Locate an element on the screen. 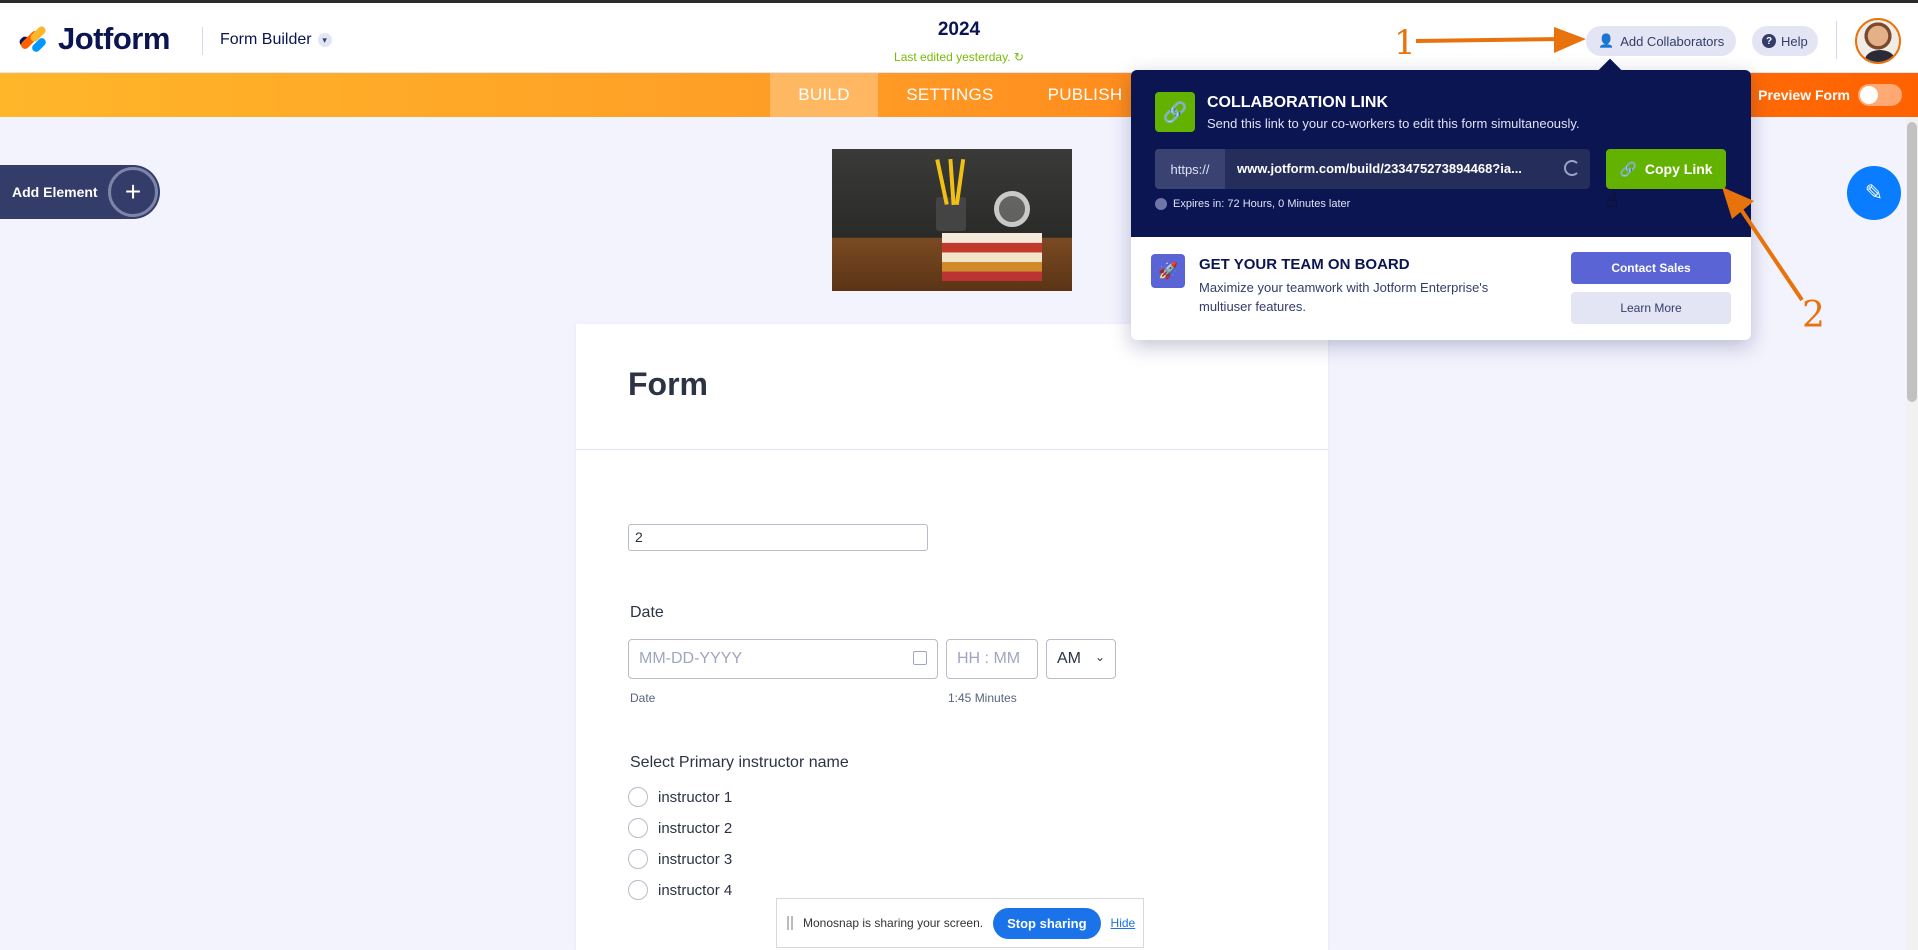 Image resolution: width=1918 pixels, height=950 pixels. radio-option: instructor 1 is located at coordinates (680, 797).